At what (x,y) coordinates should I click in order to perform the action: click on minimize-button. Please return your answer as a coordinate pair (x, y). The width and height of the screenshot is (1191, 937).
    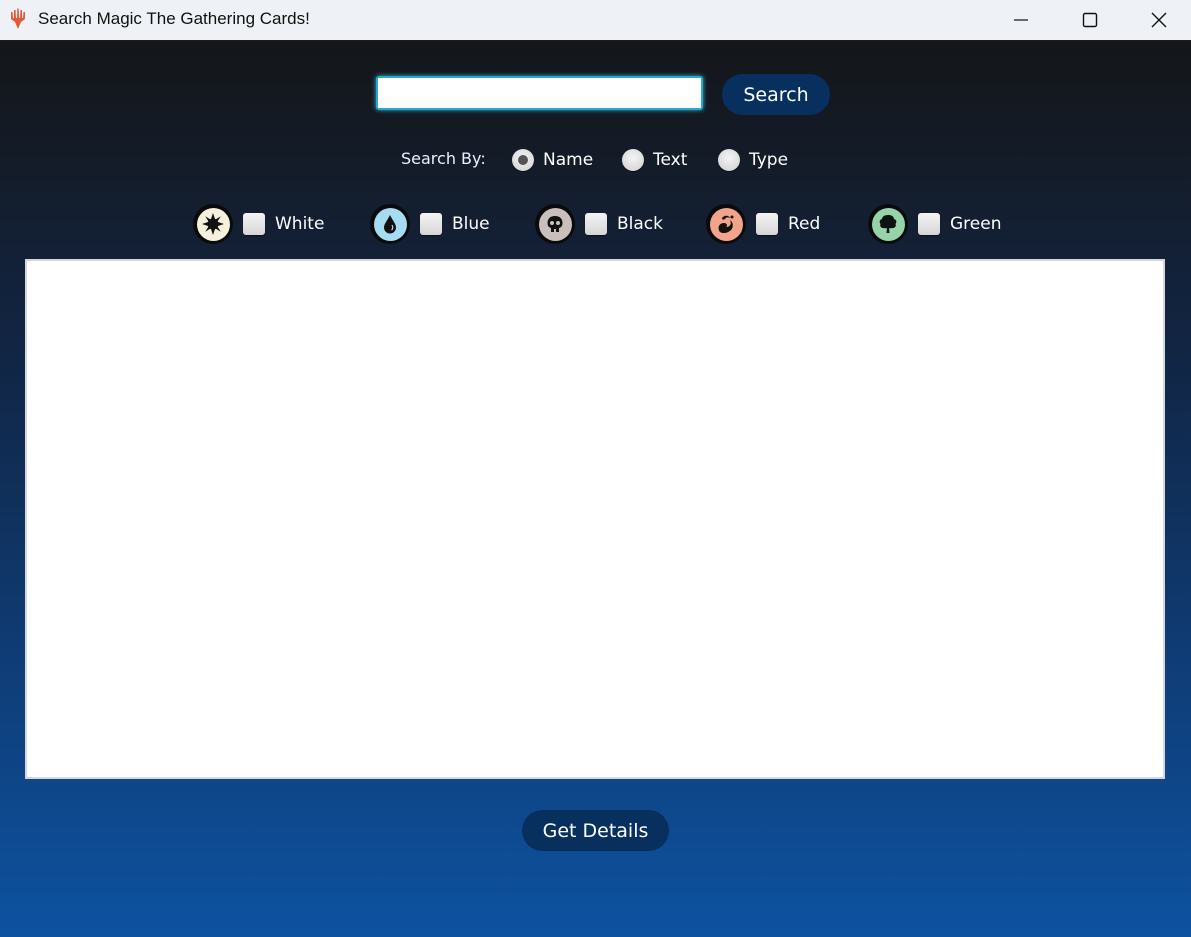
    Looking at the image, I should click on (1021, 20).